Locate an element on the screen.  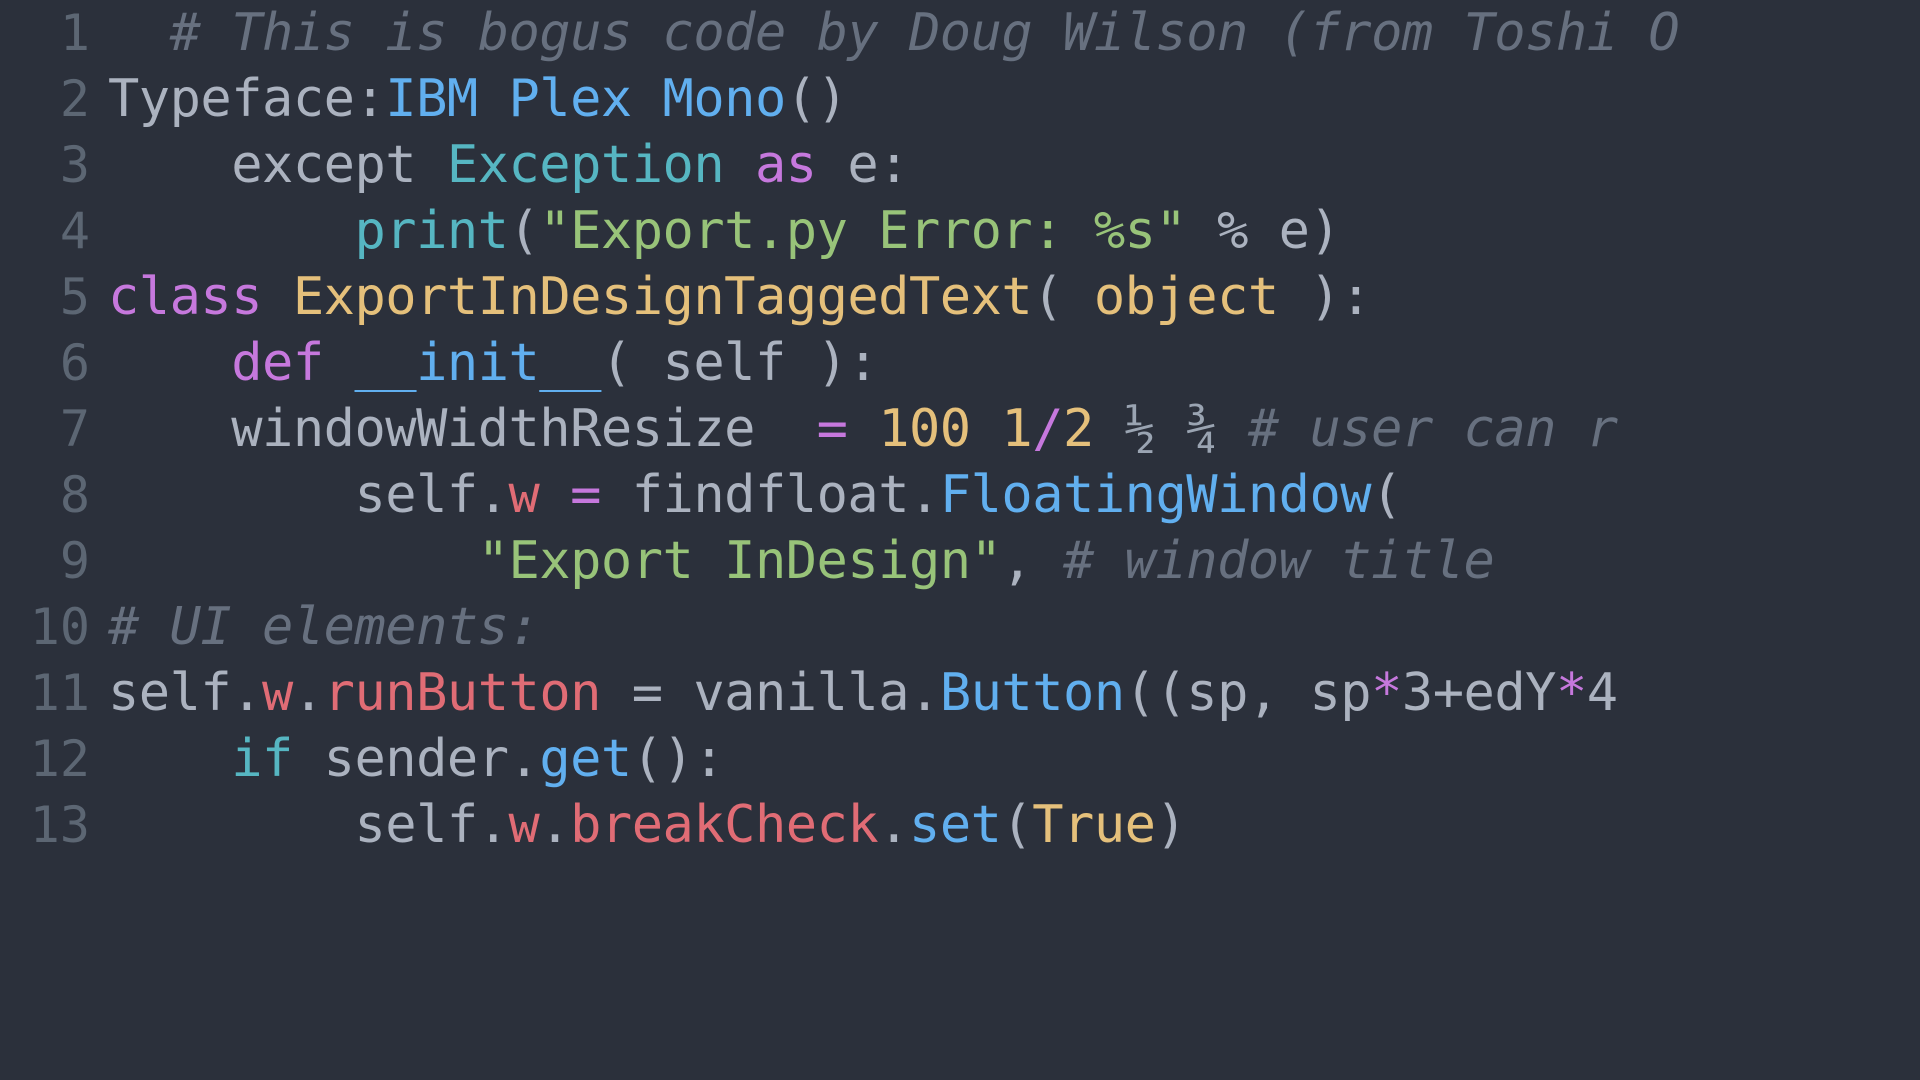
line-content: Typeface:IBM Plex Mono() is located at coordinates (478, 99).